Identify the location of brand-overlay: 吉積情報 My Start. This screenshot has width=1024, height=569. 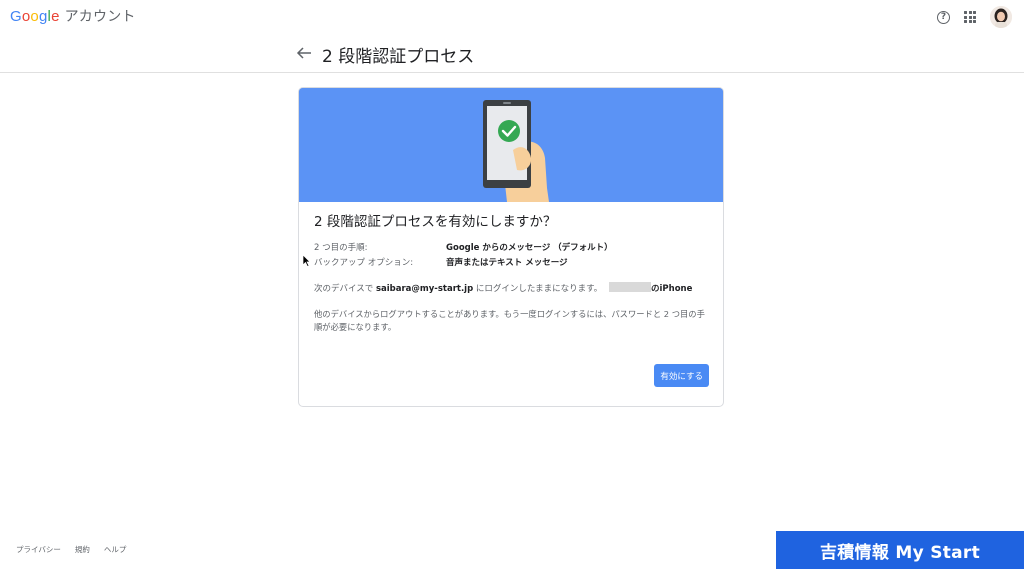
(900, 550).